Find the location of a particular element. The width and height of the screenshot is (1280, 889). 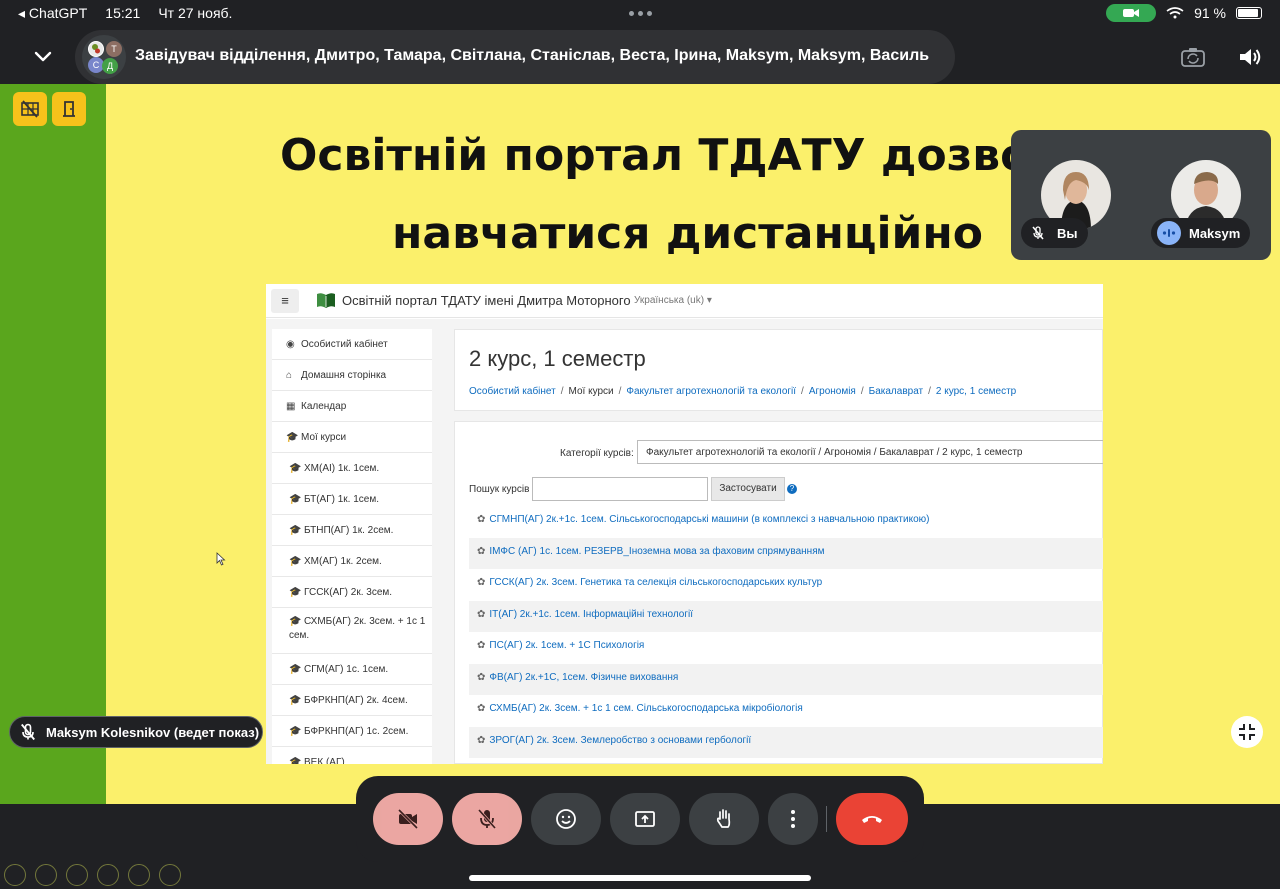

menu-icon: ≡ is located at coordinates (285, 301).